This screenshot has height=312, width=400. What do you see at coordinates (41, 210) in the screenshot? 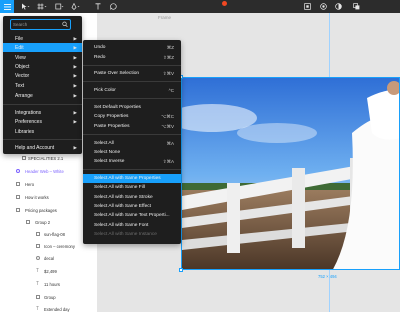
I see `layer-label: Pricing packages` at bounding box center [41, 210].